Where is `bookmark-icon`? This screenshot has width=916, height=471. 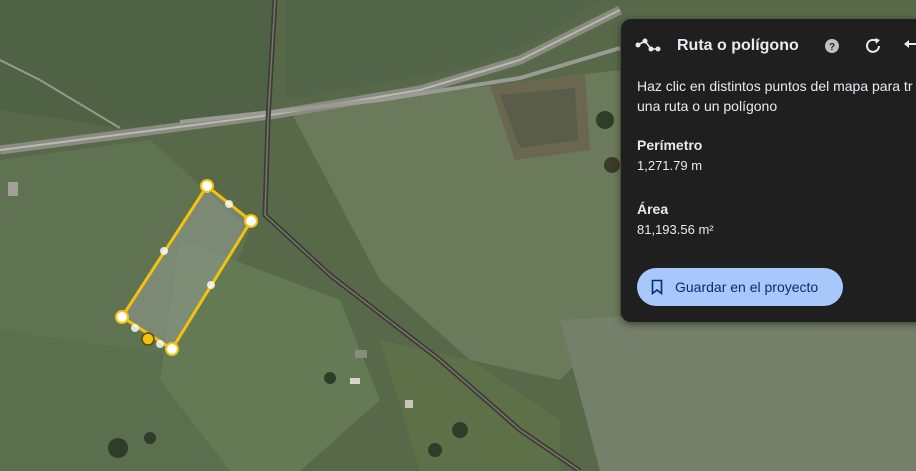 bookmark-icon is located at coordinates (657, 287).